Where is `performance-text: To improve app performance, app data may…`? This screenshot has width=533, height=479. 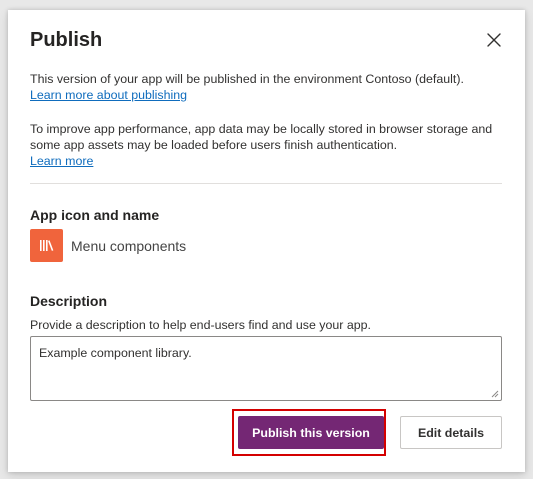 performance-text: To improve app performance, app data may… is located at coordinates (261, 137).